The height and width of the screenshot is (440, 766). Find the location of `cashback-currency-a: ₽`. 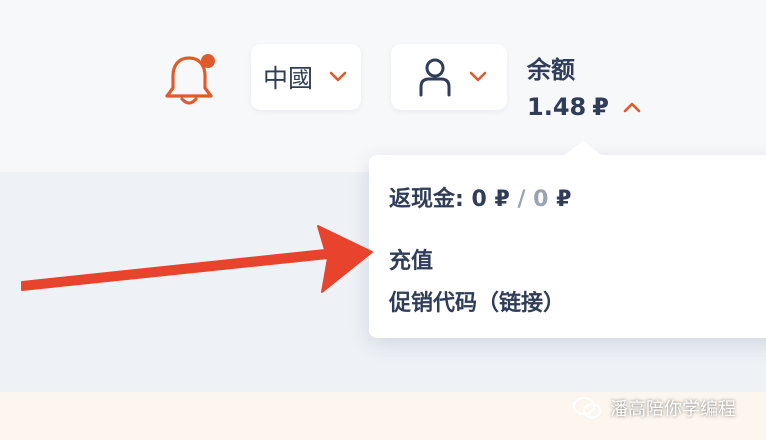

cashback-currency-a: ₽ is located at coordinates (502, 199).